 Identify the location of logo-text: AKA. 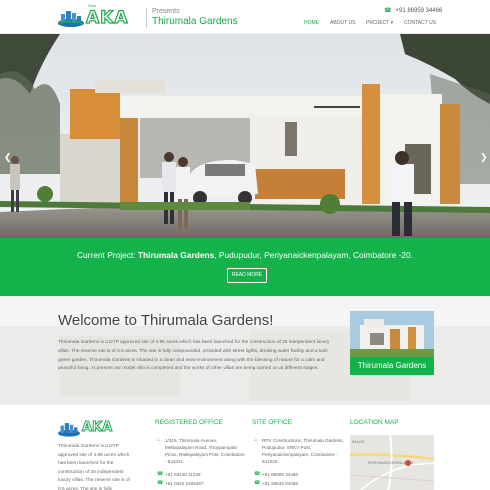
(107, 17).